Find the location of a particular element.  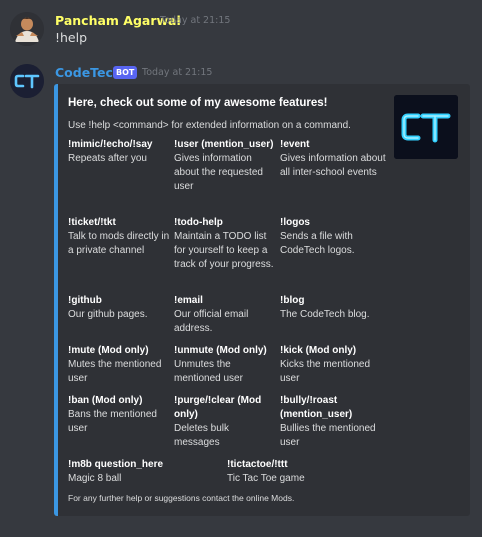

field-ban: !ban (Mod only) Bans the mentioned user is located at coordinates (118, 415).